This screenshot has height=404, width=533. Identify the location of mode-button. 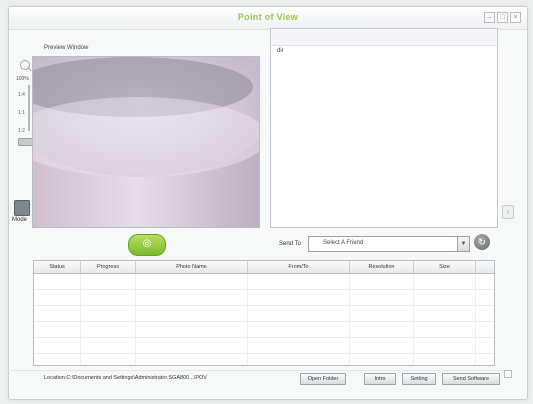
(22, 208).